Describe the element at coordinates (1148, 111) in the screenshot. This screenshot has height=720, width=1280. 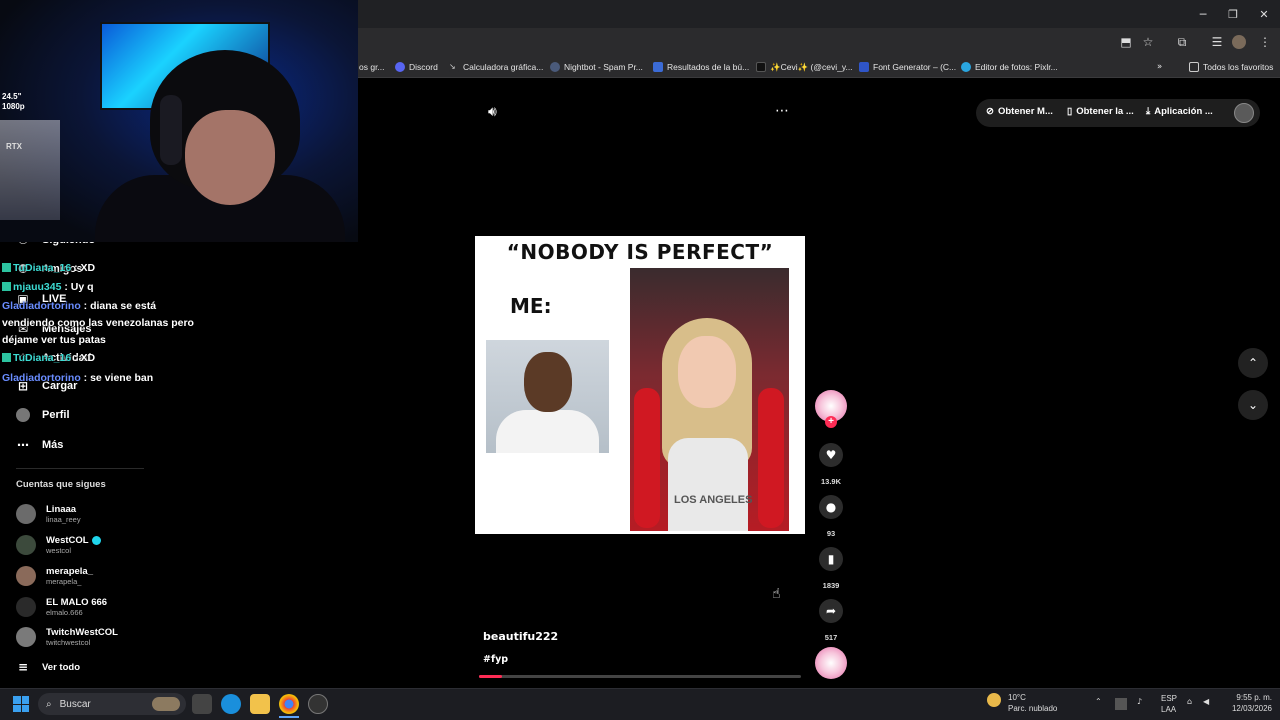
I see `download-icon: ⤓` at that location.